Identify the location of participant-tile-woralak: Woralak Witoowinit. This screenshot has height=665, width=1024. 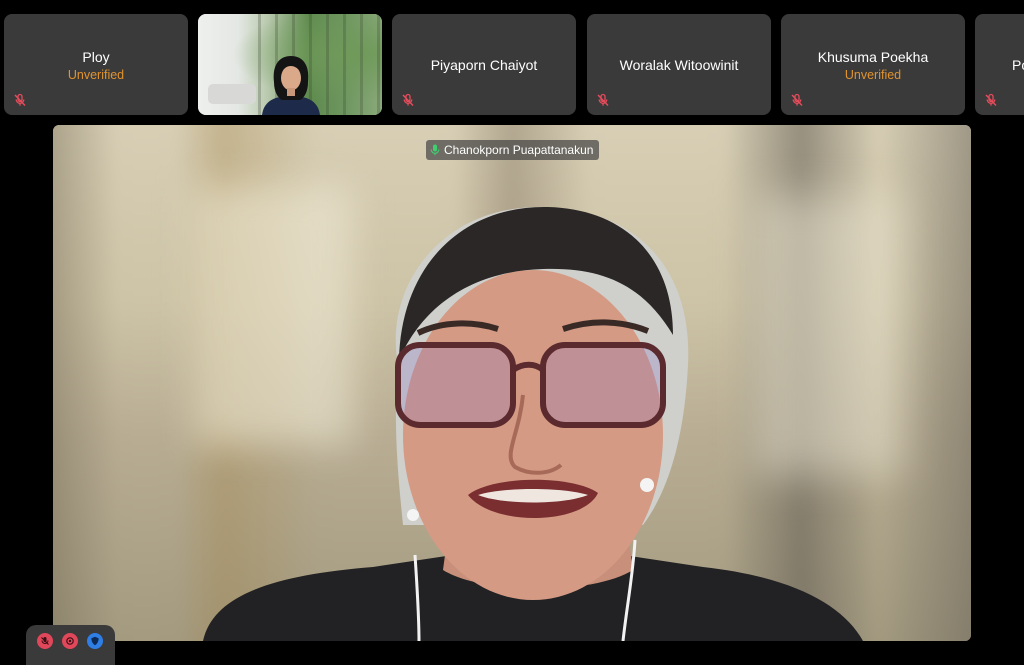
(679, 64).